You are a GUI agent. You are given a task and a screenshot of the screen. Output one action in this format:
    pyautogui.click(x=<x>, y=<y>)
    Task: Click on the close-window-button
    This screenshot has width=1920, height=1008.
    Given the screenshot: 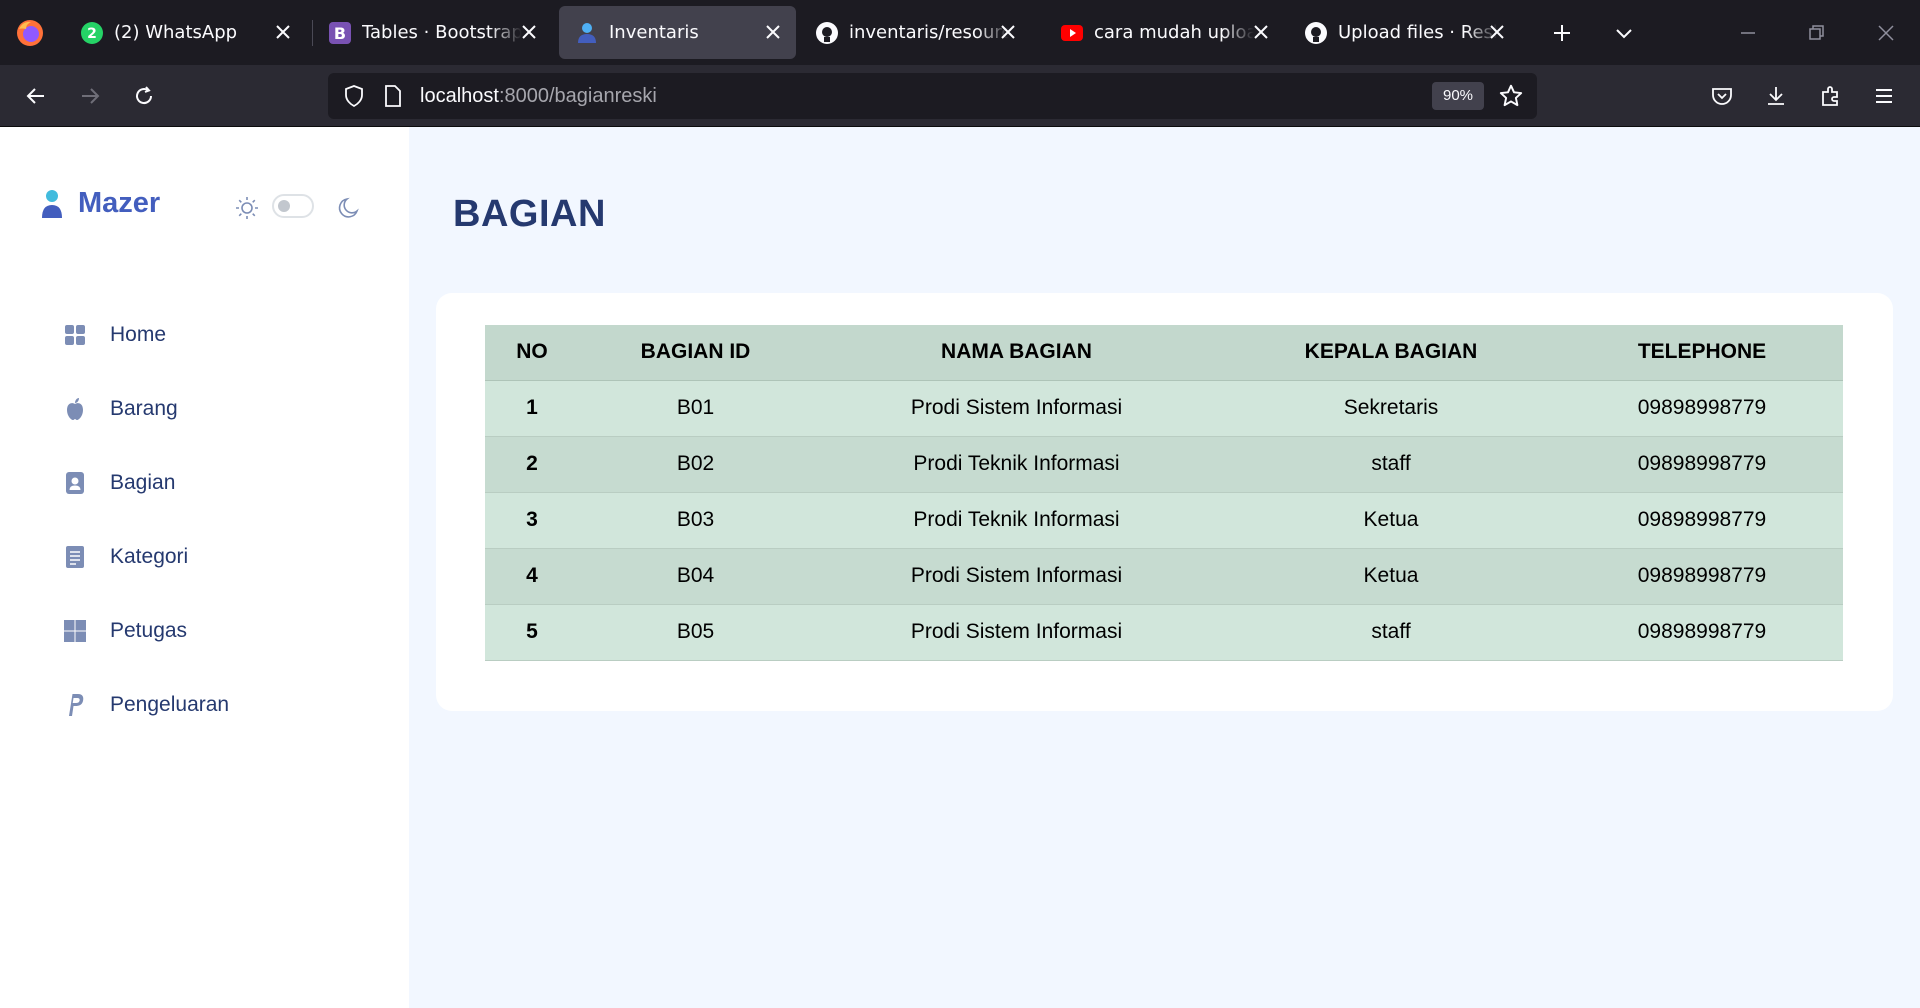 What is the action you would take?
    pyautogui.click(x=1886, y=33)
    